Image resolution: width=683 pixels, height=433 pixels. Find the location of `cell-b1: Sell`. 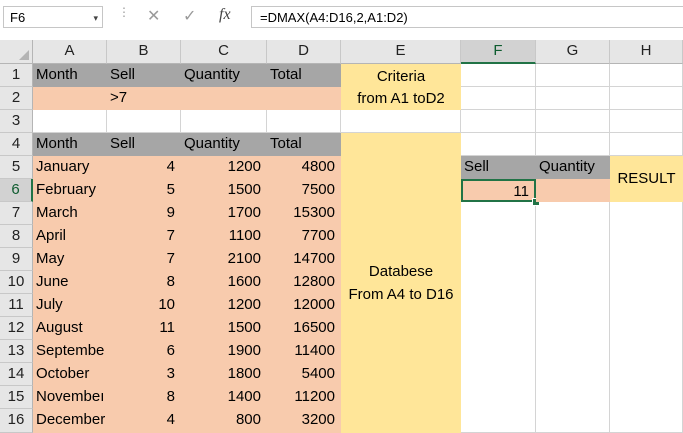

cell-b1: Sell is located at coordinates (144, 75).